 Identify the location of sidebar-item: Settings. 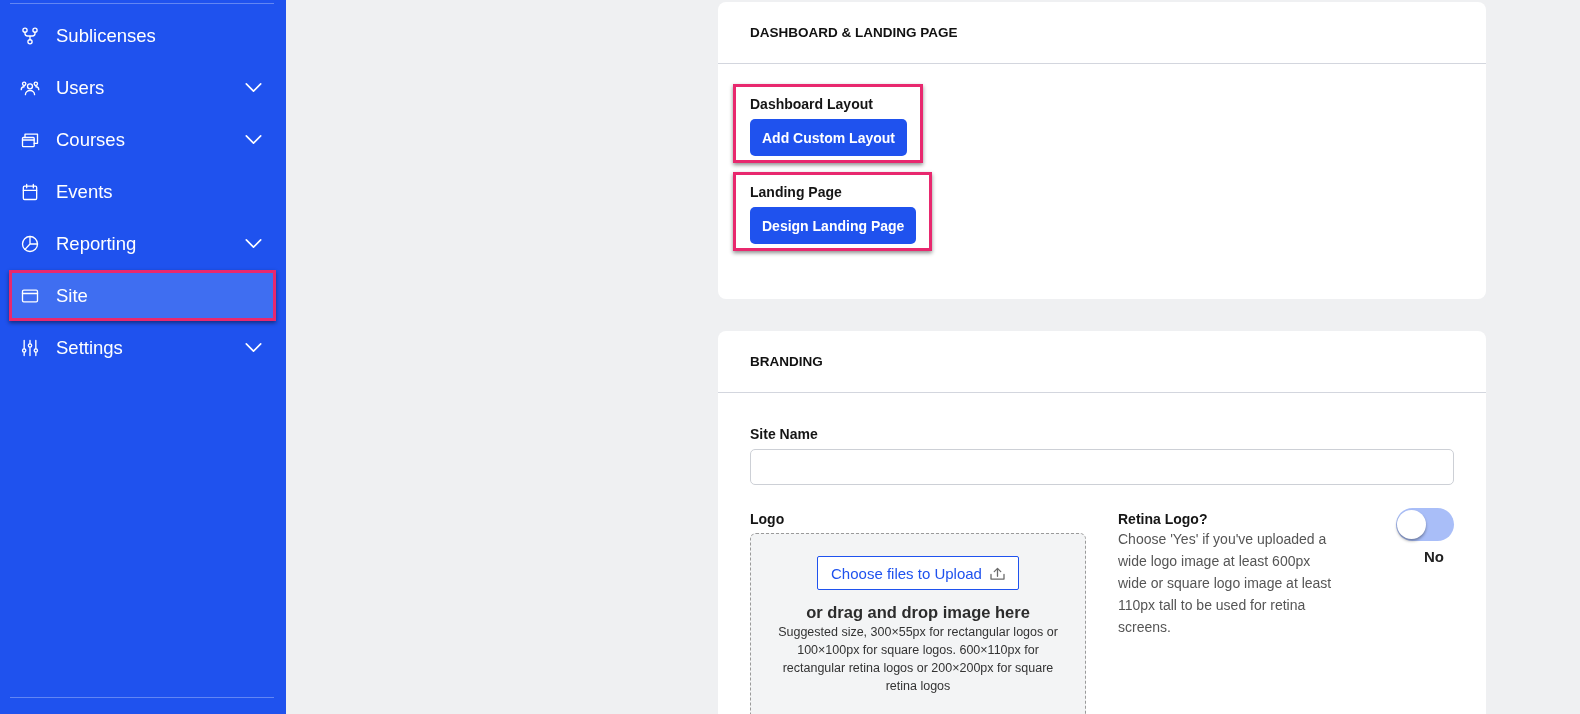
(142, 347).